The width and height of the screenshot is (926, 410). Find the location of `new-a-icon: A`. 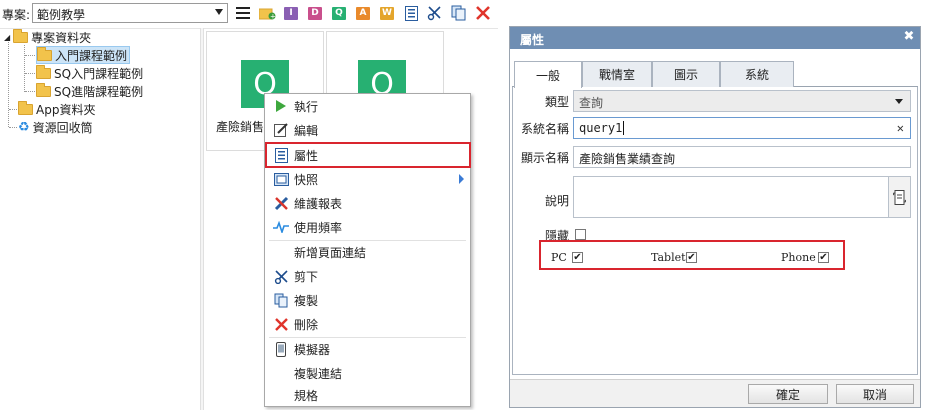

new-a-icon: A is located at coordinates (363, 13).